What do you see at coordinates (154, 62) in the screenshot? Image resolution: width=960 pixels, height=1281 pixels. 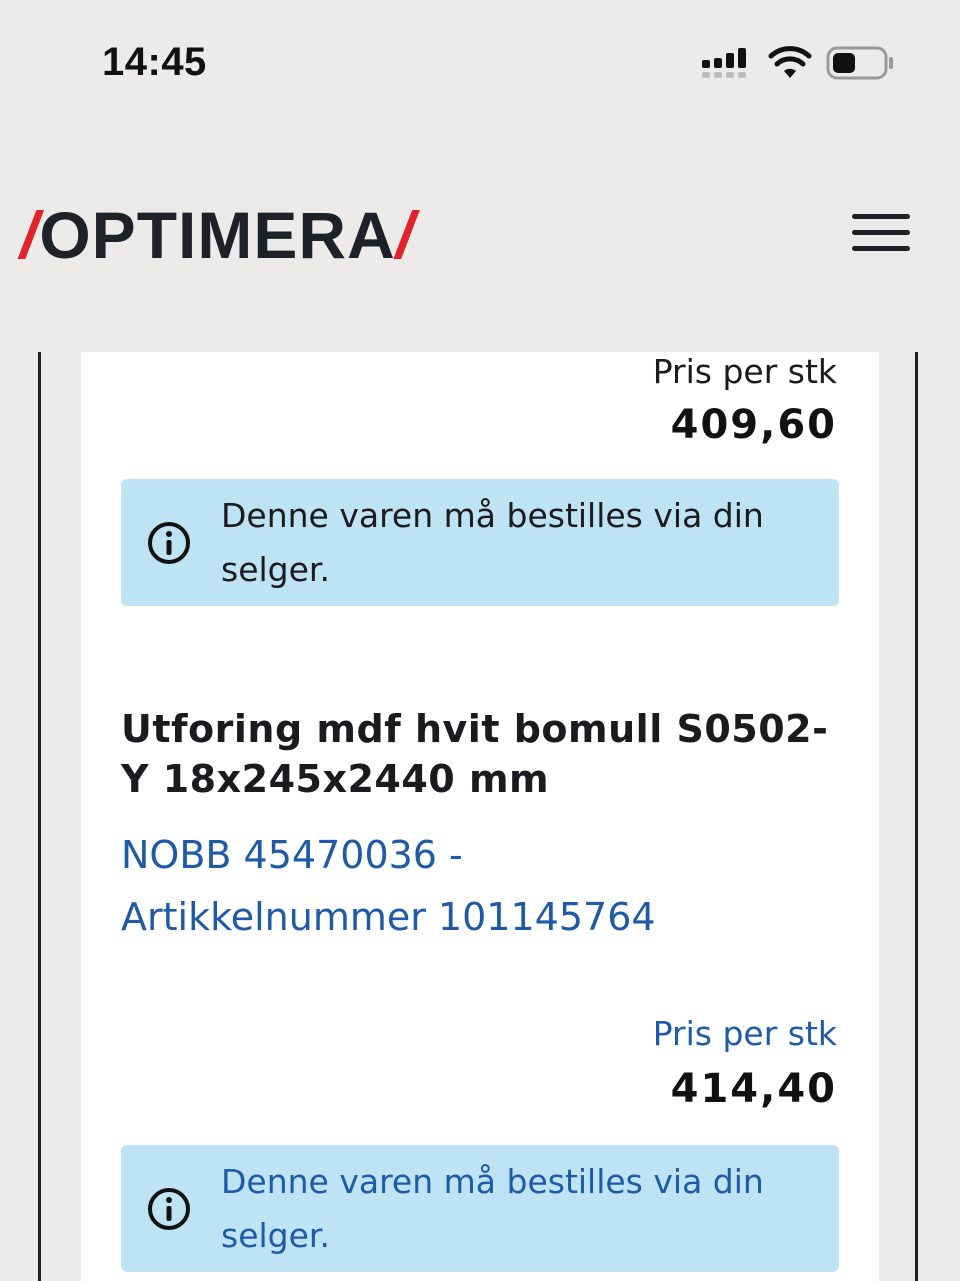 I see `status-time: 14:45` at bounding box center [154, 62].